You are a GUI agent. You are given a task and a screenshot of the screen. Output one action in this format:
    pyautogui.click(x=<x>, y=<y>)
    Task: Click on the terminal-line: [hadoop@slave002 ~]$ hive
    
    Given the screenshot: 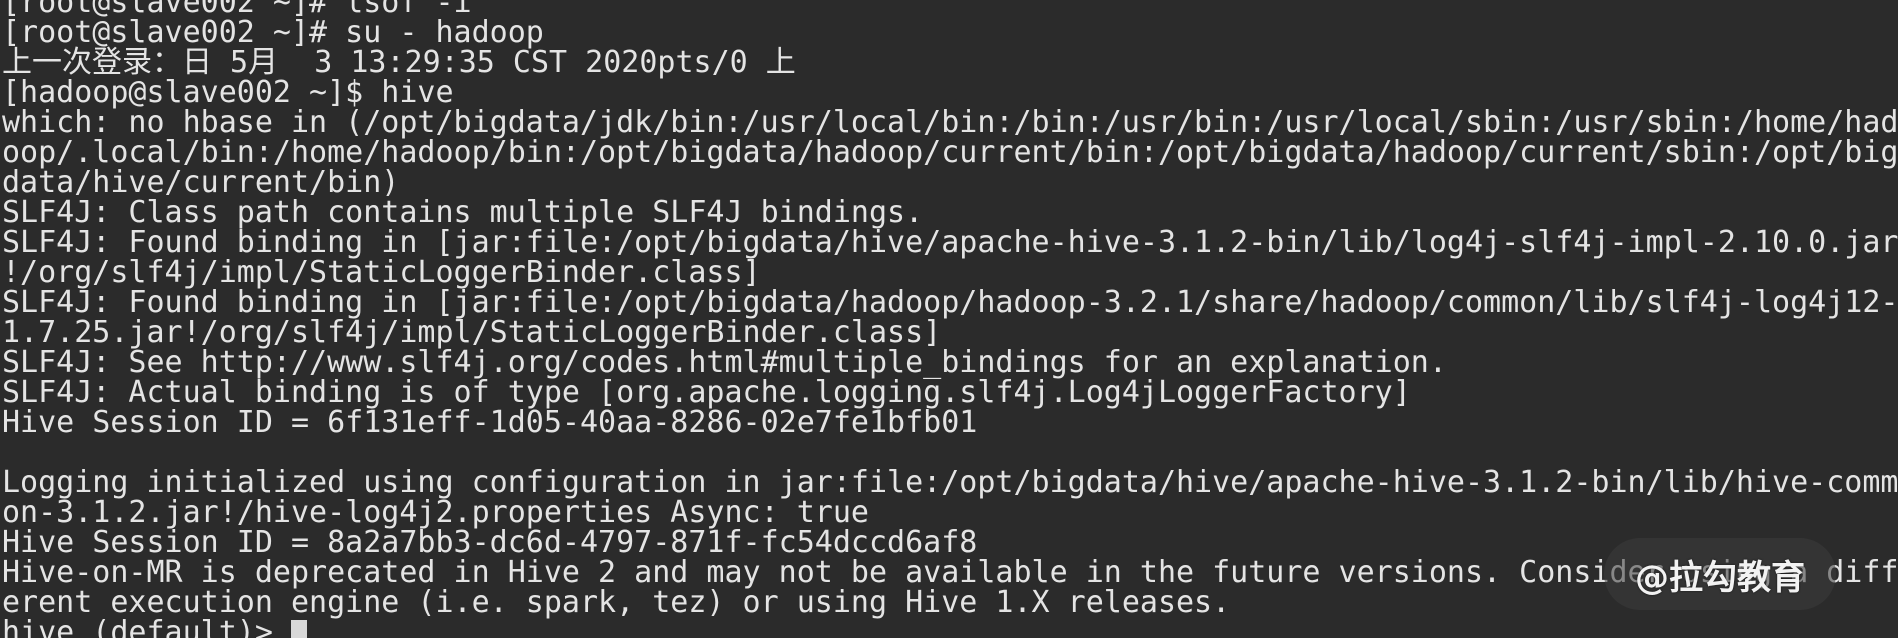 What is the action you would take?
    pyautogui.click(x=228, y=92)
    